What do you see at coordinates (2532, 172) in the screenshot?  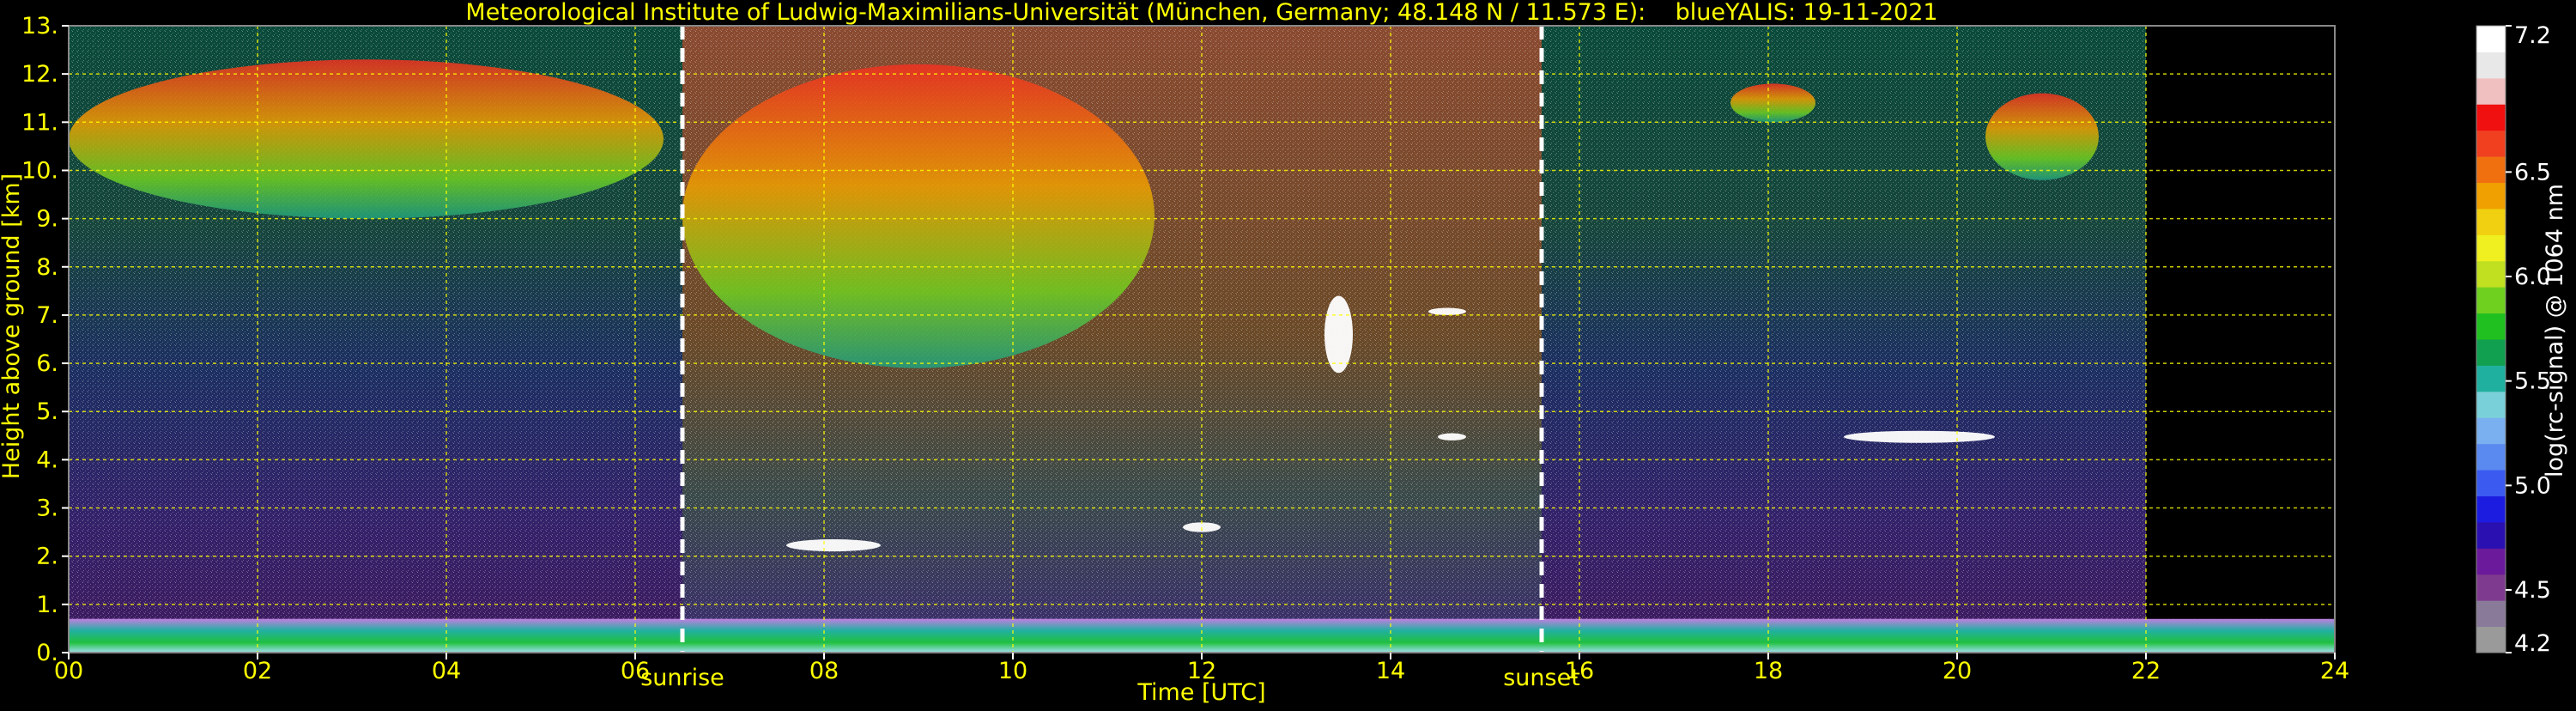 I see `colorbar-tick-label: 6.5` at bounding box center [2532, 172].